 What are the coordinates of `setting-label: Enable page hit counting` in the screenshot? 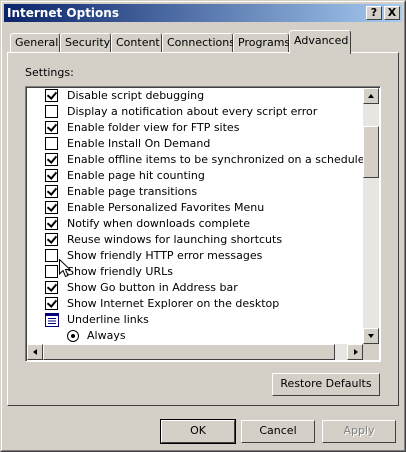 It's located at (136, 175).